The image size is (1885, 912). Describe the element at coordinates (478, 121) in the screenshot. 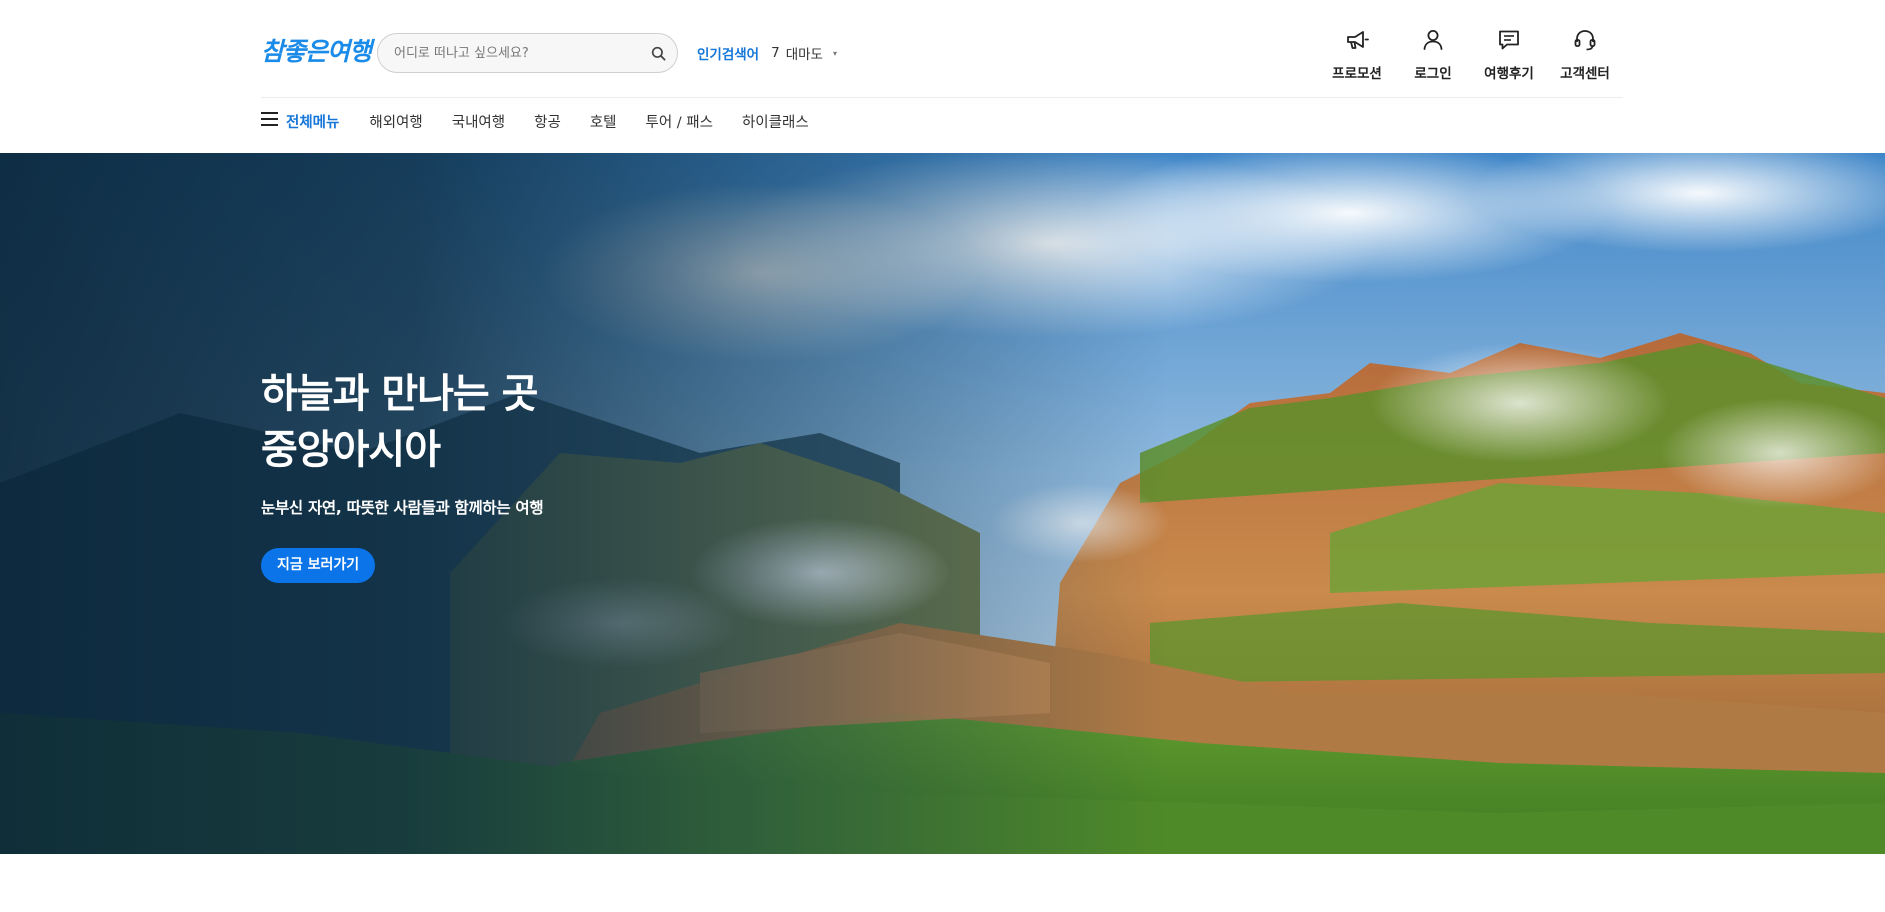

I see `nav-item-domestic: 국내여행` at that location.